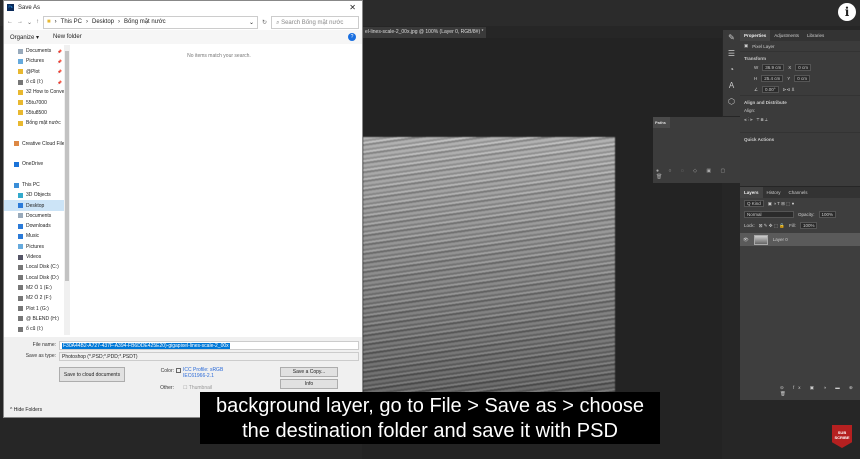 The image size is (860, 459). I want to click on organize-button: Organize ▾, so click(24, 37).